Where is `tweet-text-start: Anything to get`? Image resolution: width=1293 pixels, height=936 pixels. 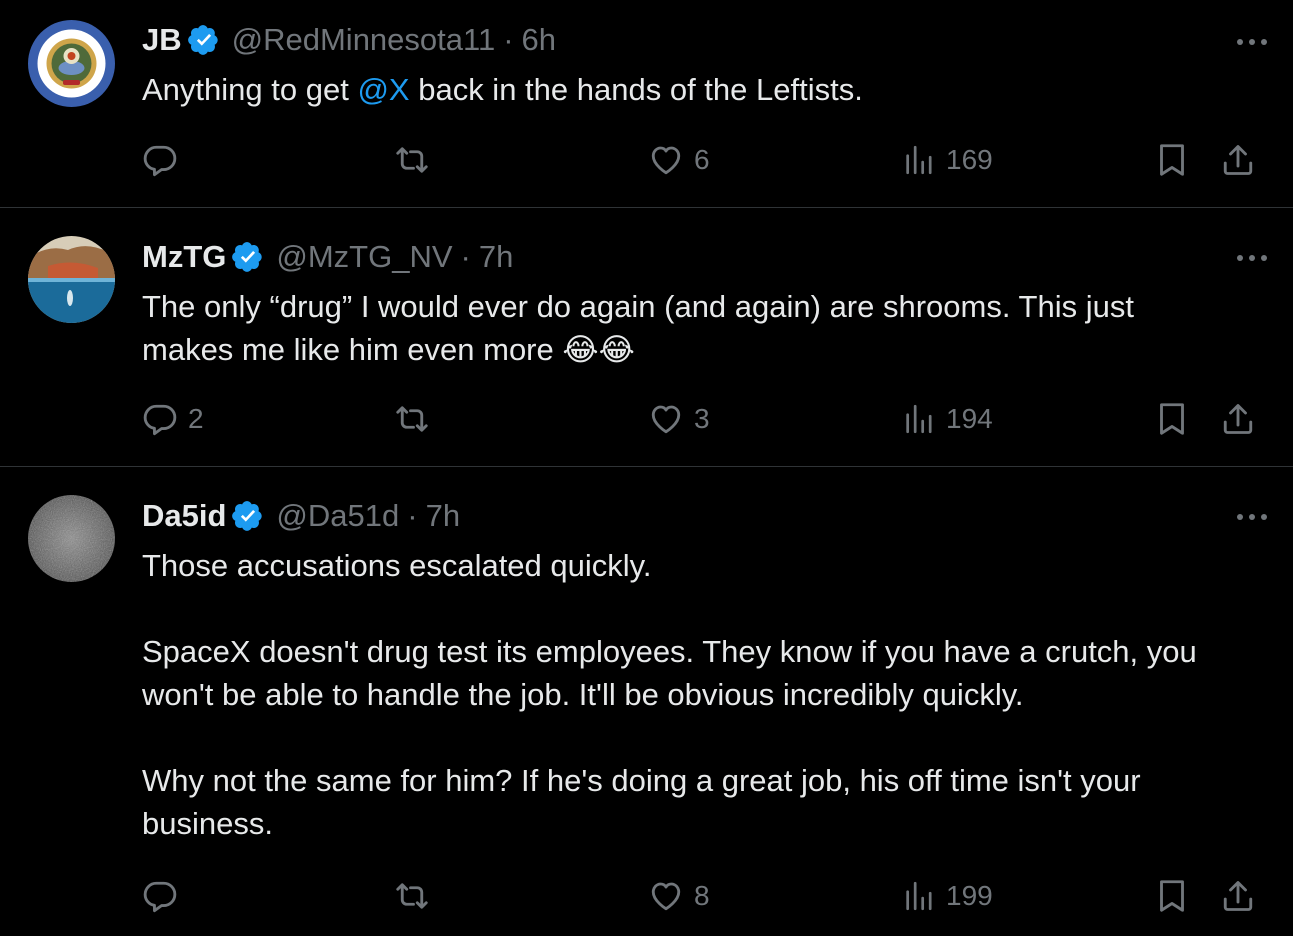
tweet-text-start: Anything to get is located at coordinates (250, 89).